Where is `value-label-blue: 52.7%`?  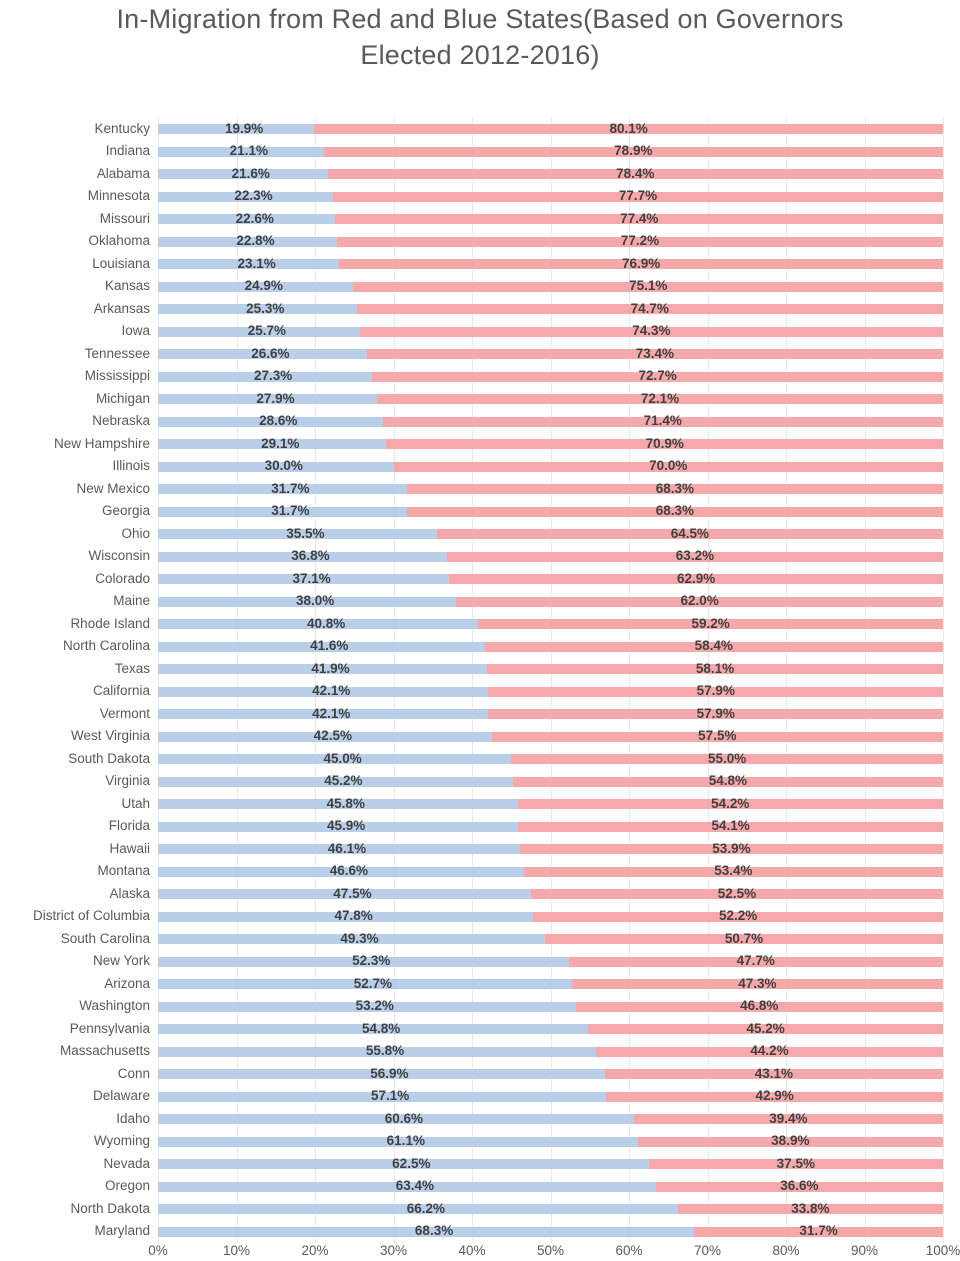
value-label-blue: 52.7% is located at coordinates (372, 983).